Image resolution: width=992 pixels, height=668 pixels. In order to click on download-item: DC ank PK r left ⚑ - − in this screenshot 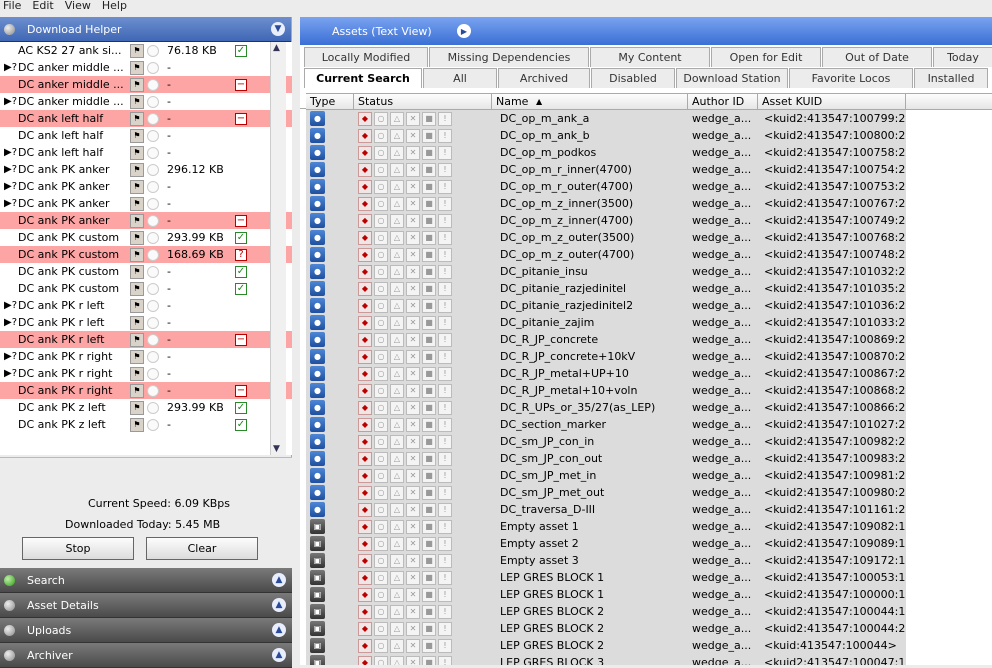, I will do `click(146, 339)`.